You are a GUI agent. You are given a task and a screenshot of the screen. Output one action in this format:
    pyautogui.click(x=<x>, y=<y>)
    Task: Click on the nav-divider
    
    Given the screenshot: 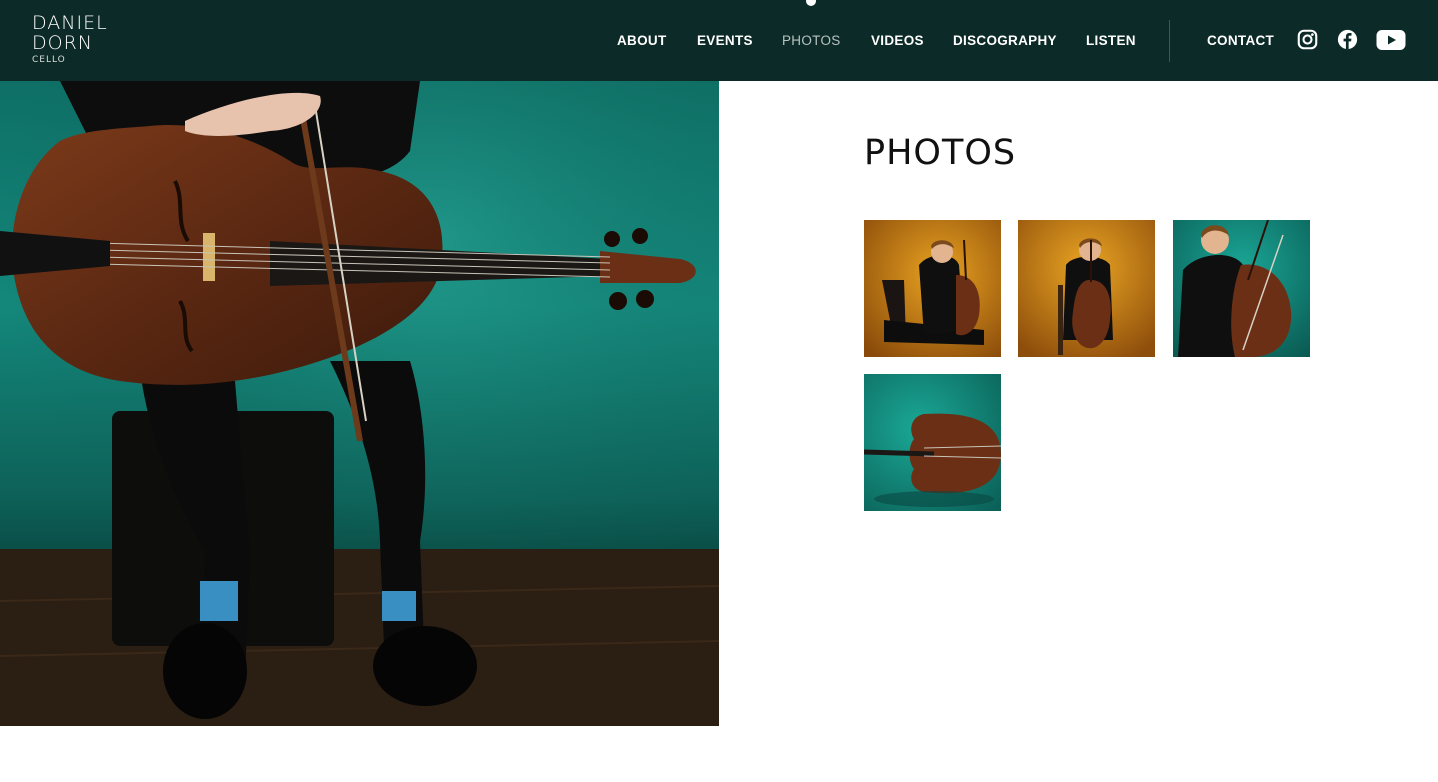 What is the action you would take?
    pyautogui.click(x=1169, y=41)
    